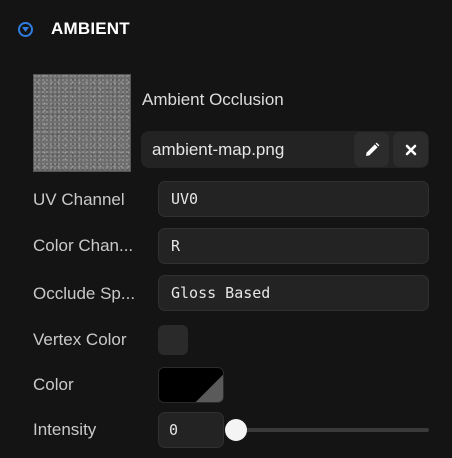 This screenshot has width=452, height=458. I want to click on clear-asset-button, so click(410, 149).